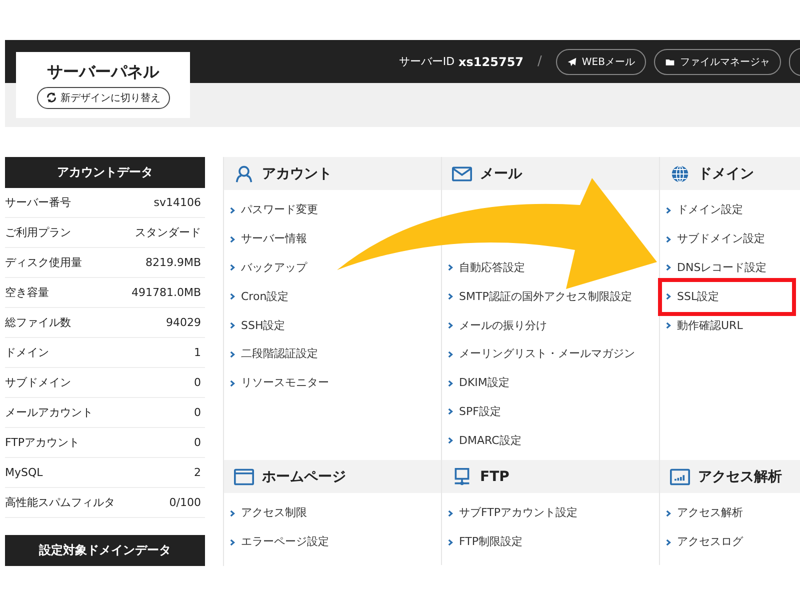 The width and height of the screenshot is (800, 593). I want to click on menu-link: 自動応答設定, so click(486, 267).